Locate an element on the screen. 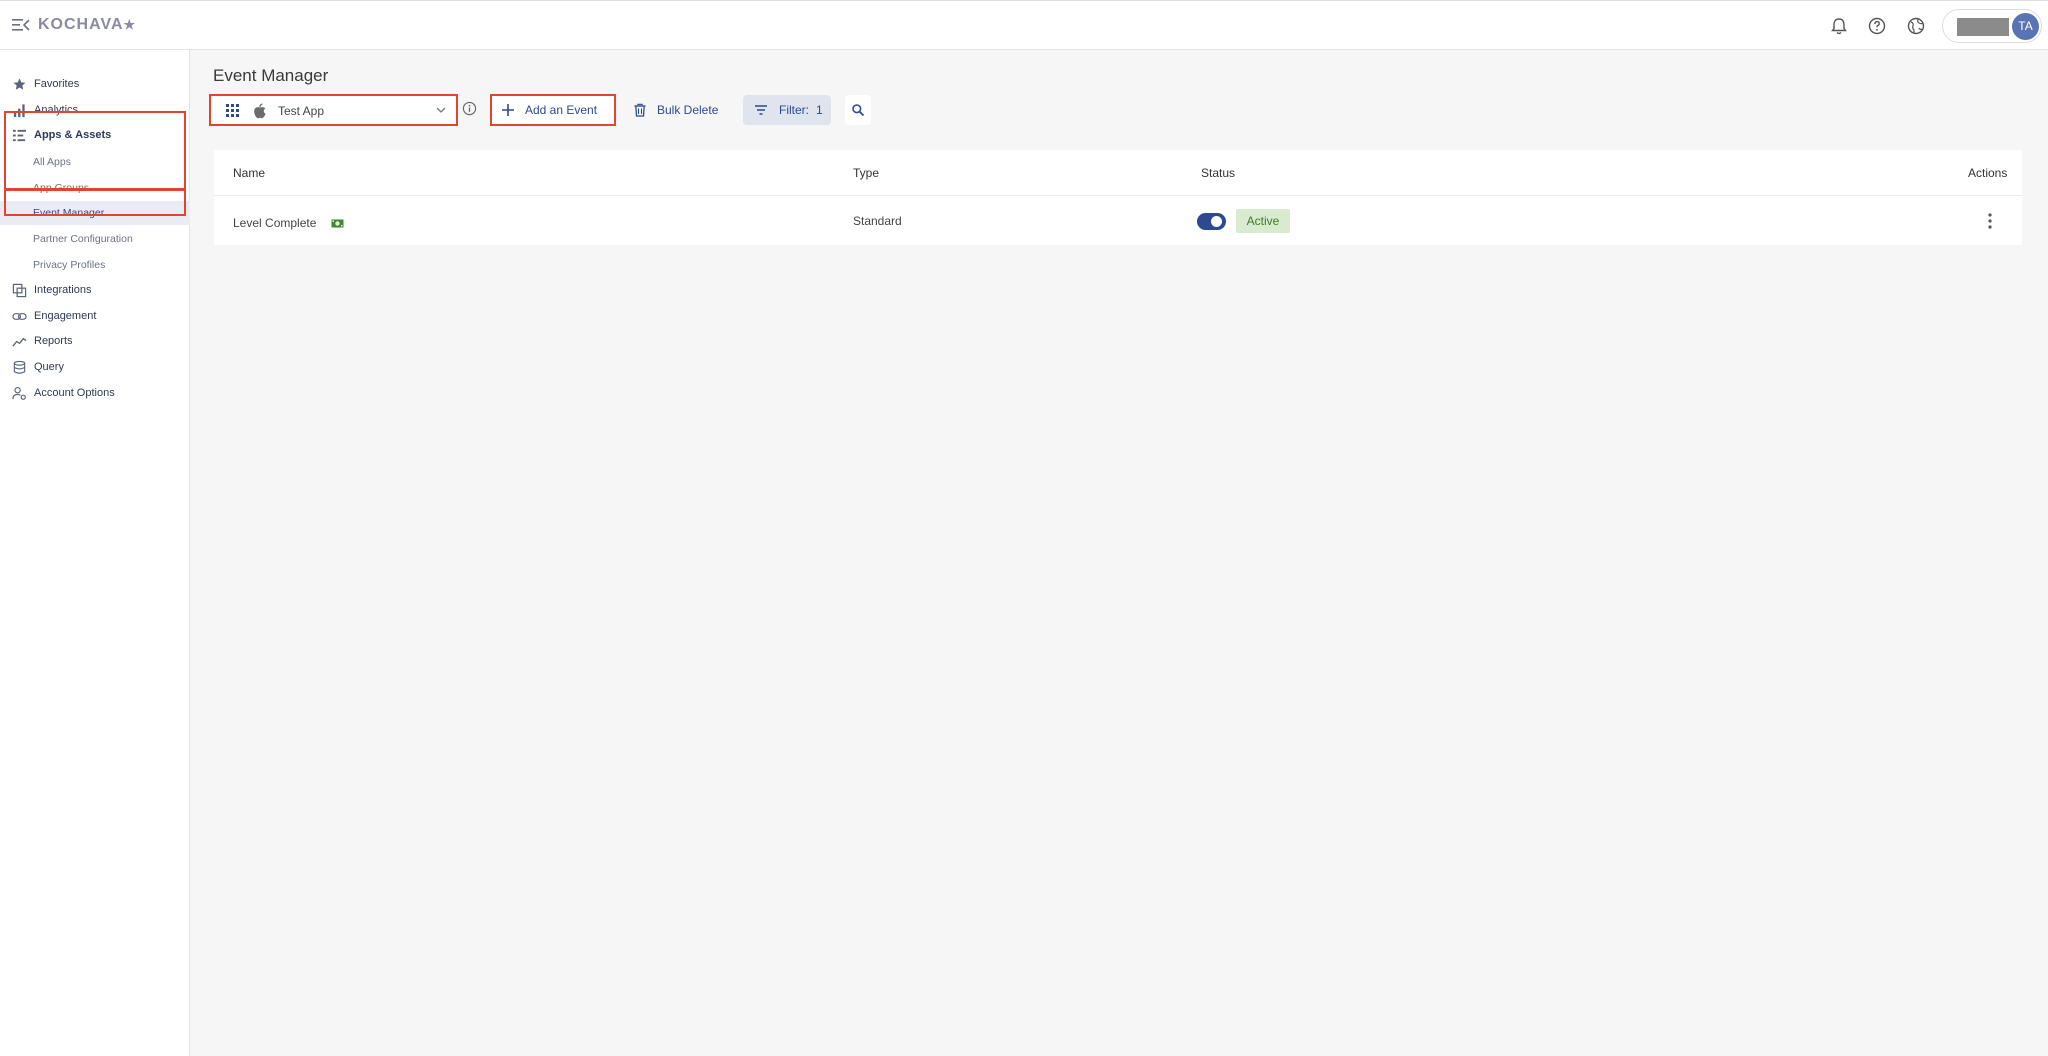 The image size is (2048, 1056). brand-logo: KOCHAVA★ is located at coordinates (87, 25).